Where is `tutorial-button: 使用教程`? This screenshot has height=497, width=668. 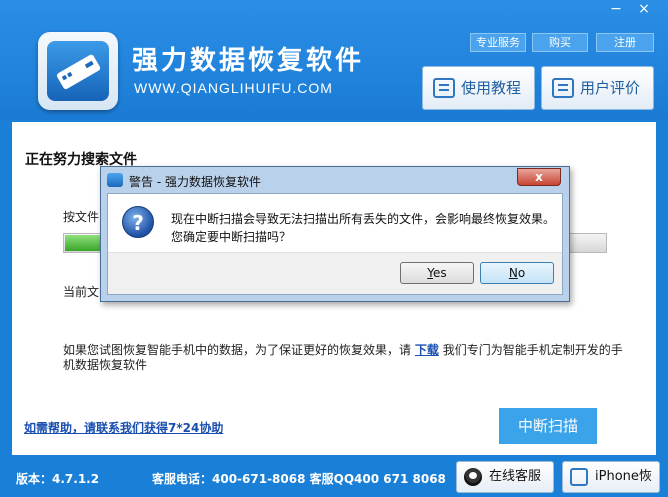 tutorial-button: 使用教程 is located at coordinates (478, 88).